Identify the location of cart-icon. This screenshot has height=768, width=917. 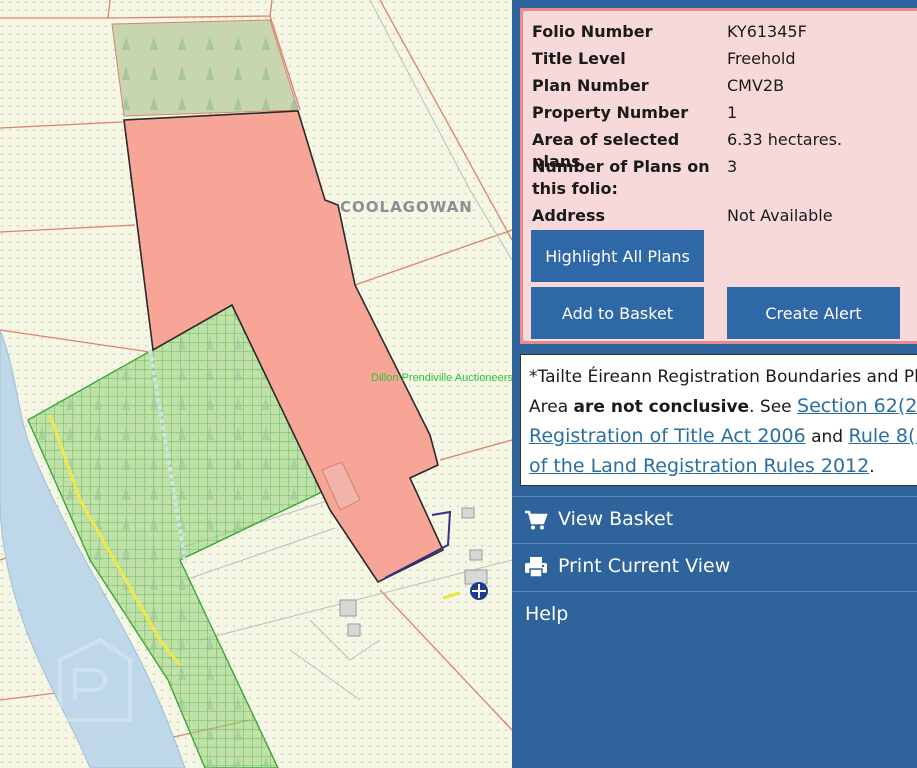
(536, 520).